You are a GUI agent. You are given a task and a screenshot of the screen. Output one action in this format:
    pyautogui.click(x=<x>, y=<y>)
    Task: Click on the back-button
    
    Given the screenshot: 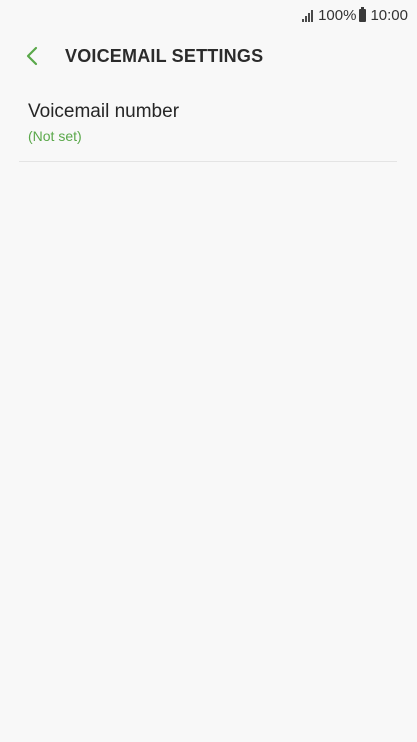 What is the action you would take?
    pyautogui.click(x=32, y=56)
    